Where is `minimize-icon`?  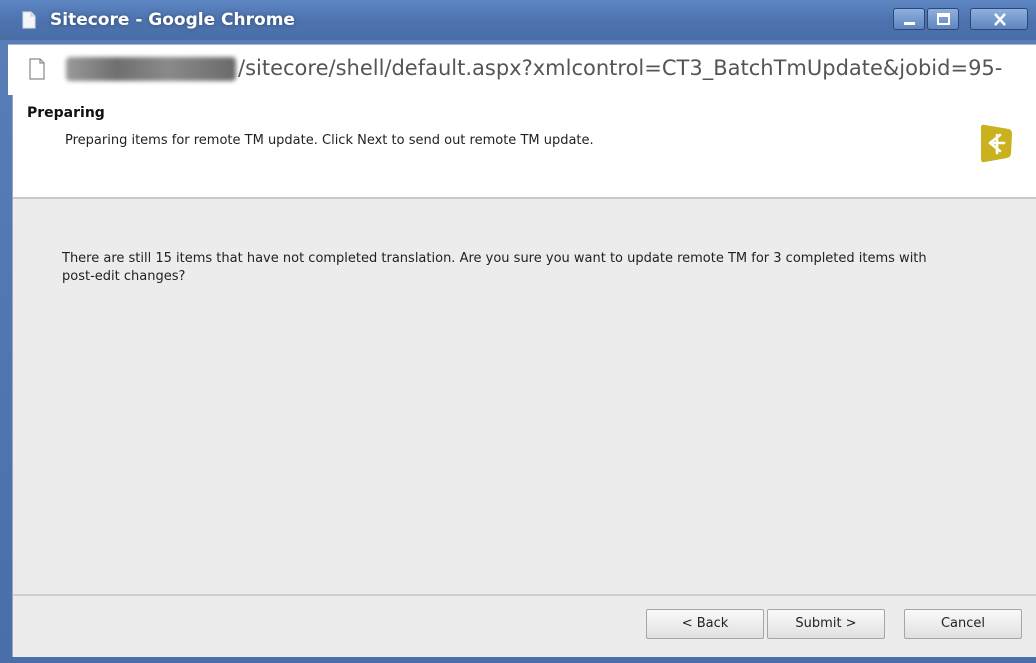 minimize-icon is located at coordinates (909, 23).